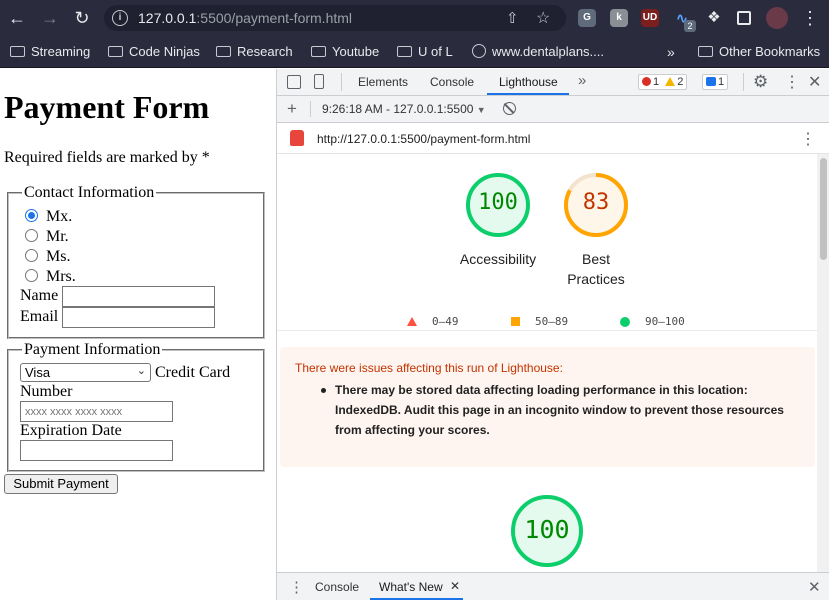 This screenshot has width=829, height=600. I want to click on forward-icon: →, so click(50, 18).